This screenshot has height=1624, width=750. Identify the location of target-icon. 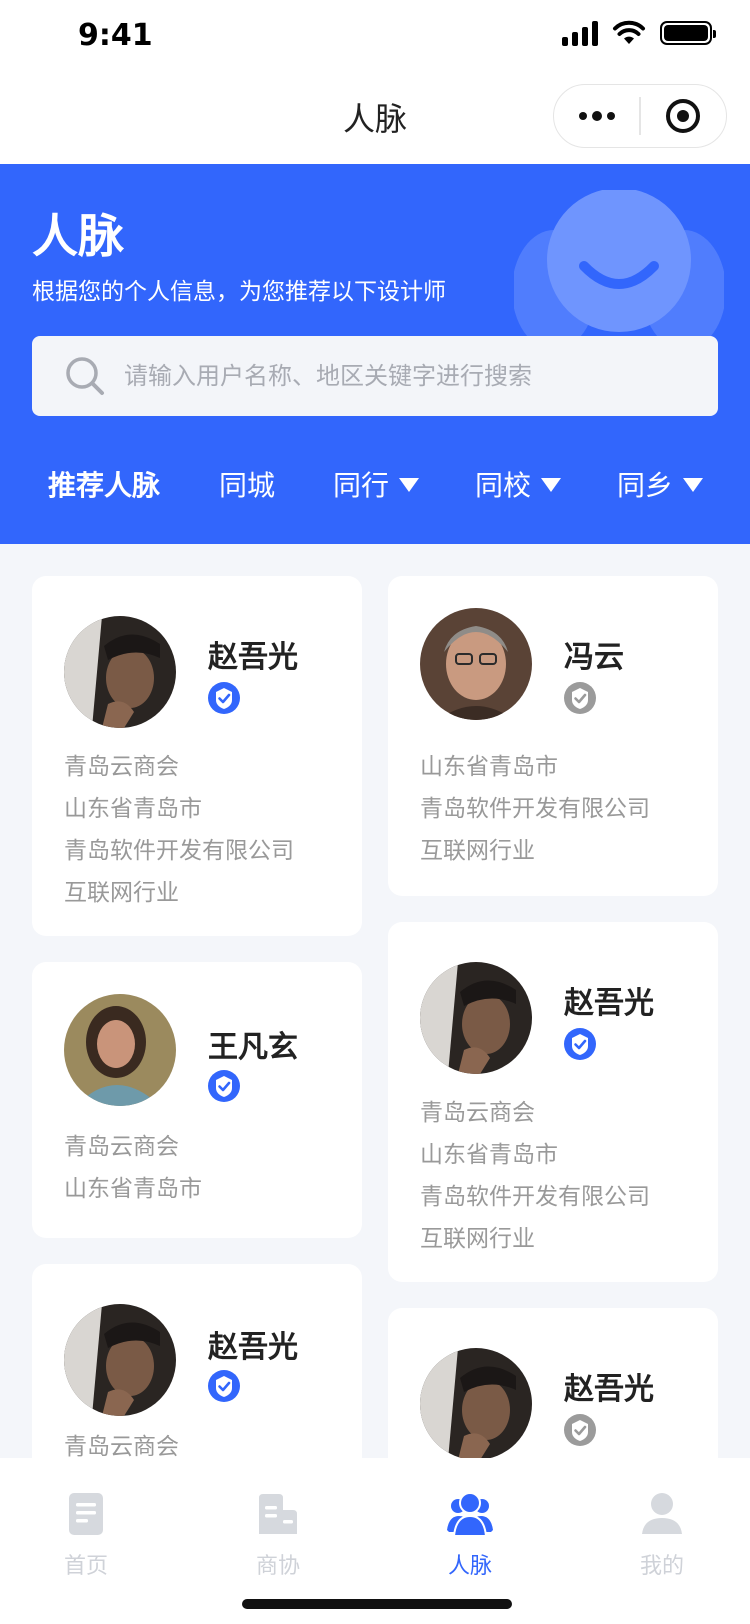
(683, 116).